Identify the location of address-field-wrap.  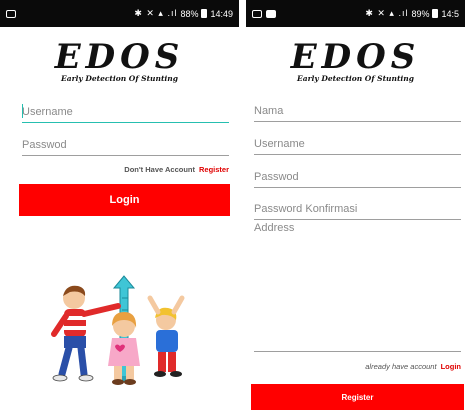
(357, 285).